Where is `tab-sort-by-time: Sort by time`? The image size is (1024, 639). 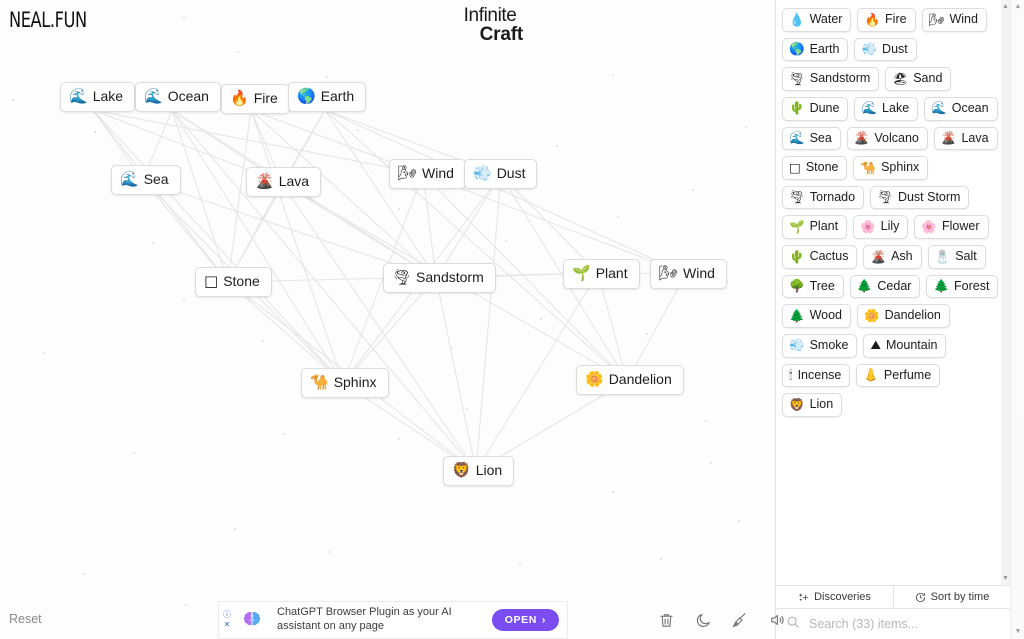 tab-sort-by-time: Sort by time is located at coordinates (951, 597).